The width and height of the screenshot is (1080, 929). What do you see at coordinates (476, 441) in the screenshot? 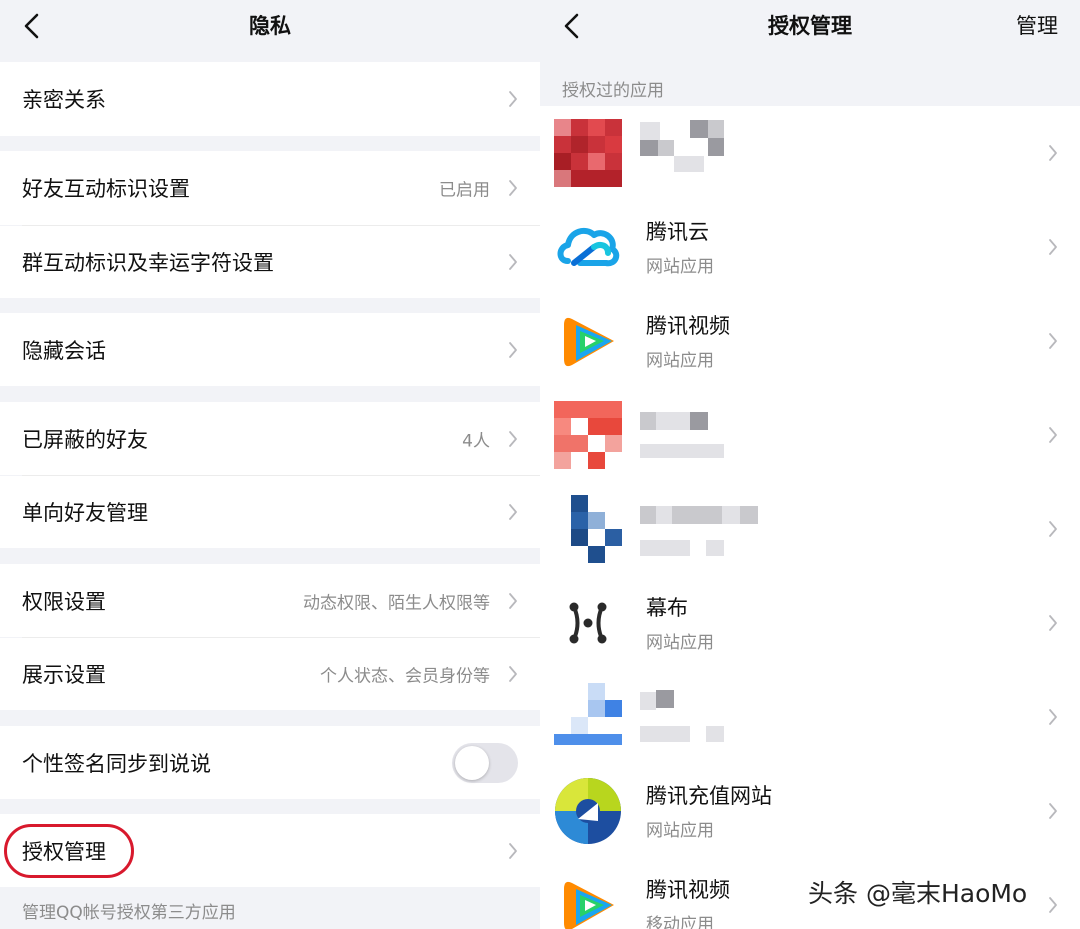
I see `item-value: 4人` at bounding box center [476, 441].